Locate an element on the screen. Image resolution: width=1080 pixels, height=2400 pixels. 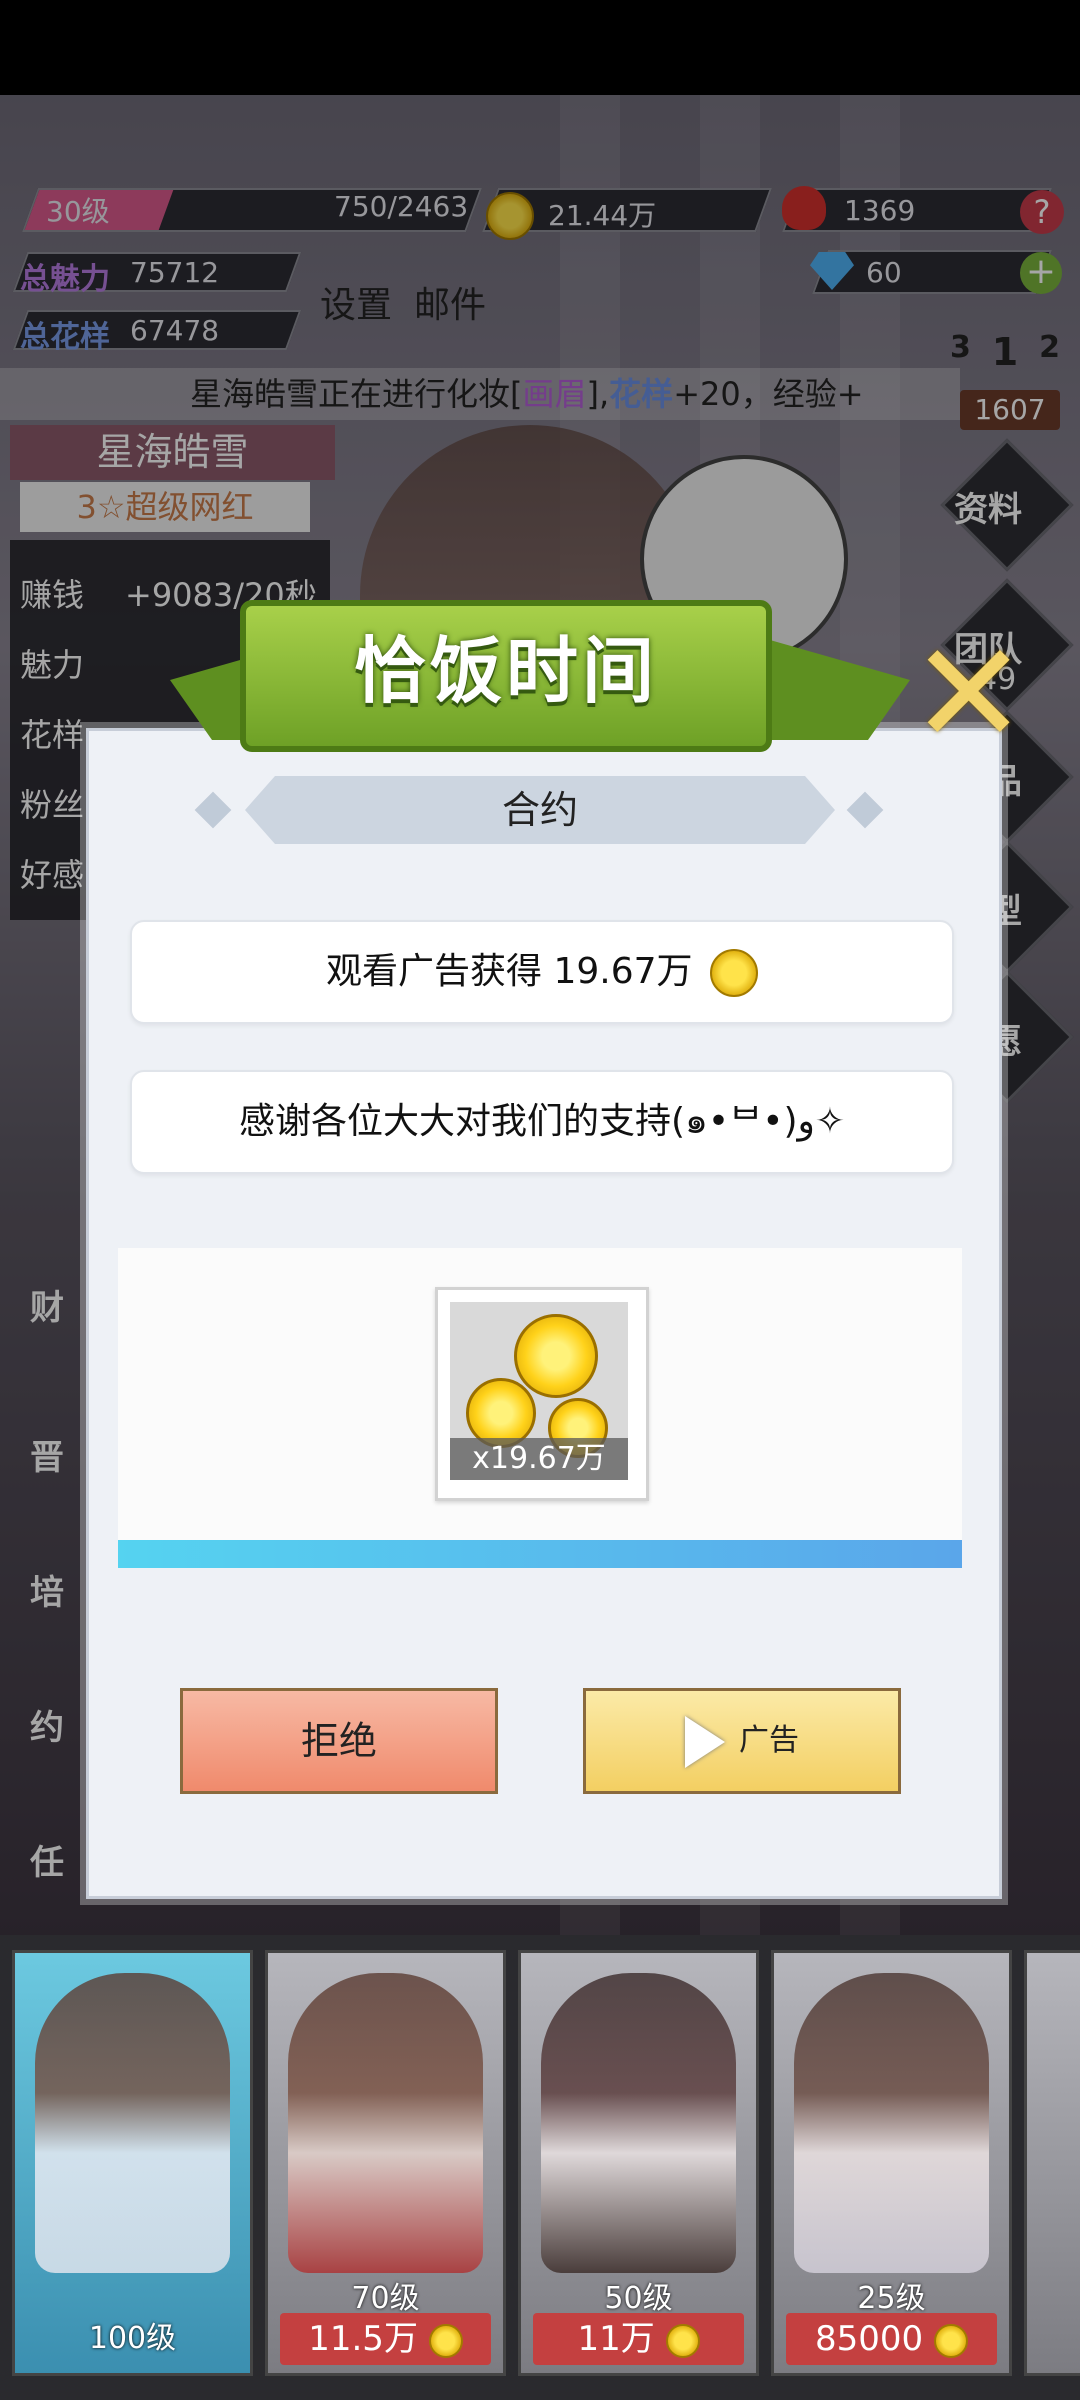
card-2-price-value: 11.5万 is located at coordinates (363, 2339).